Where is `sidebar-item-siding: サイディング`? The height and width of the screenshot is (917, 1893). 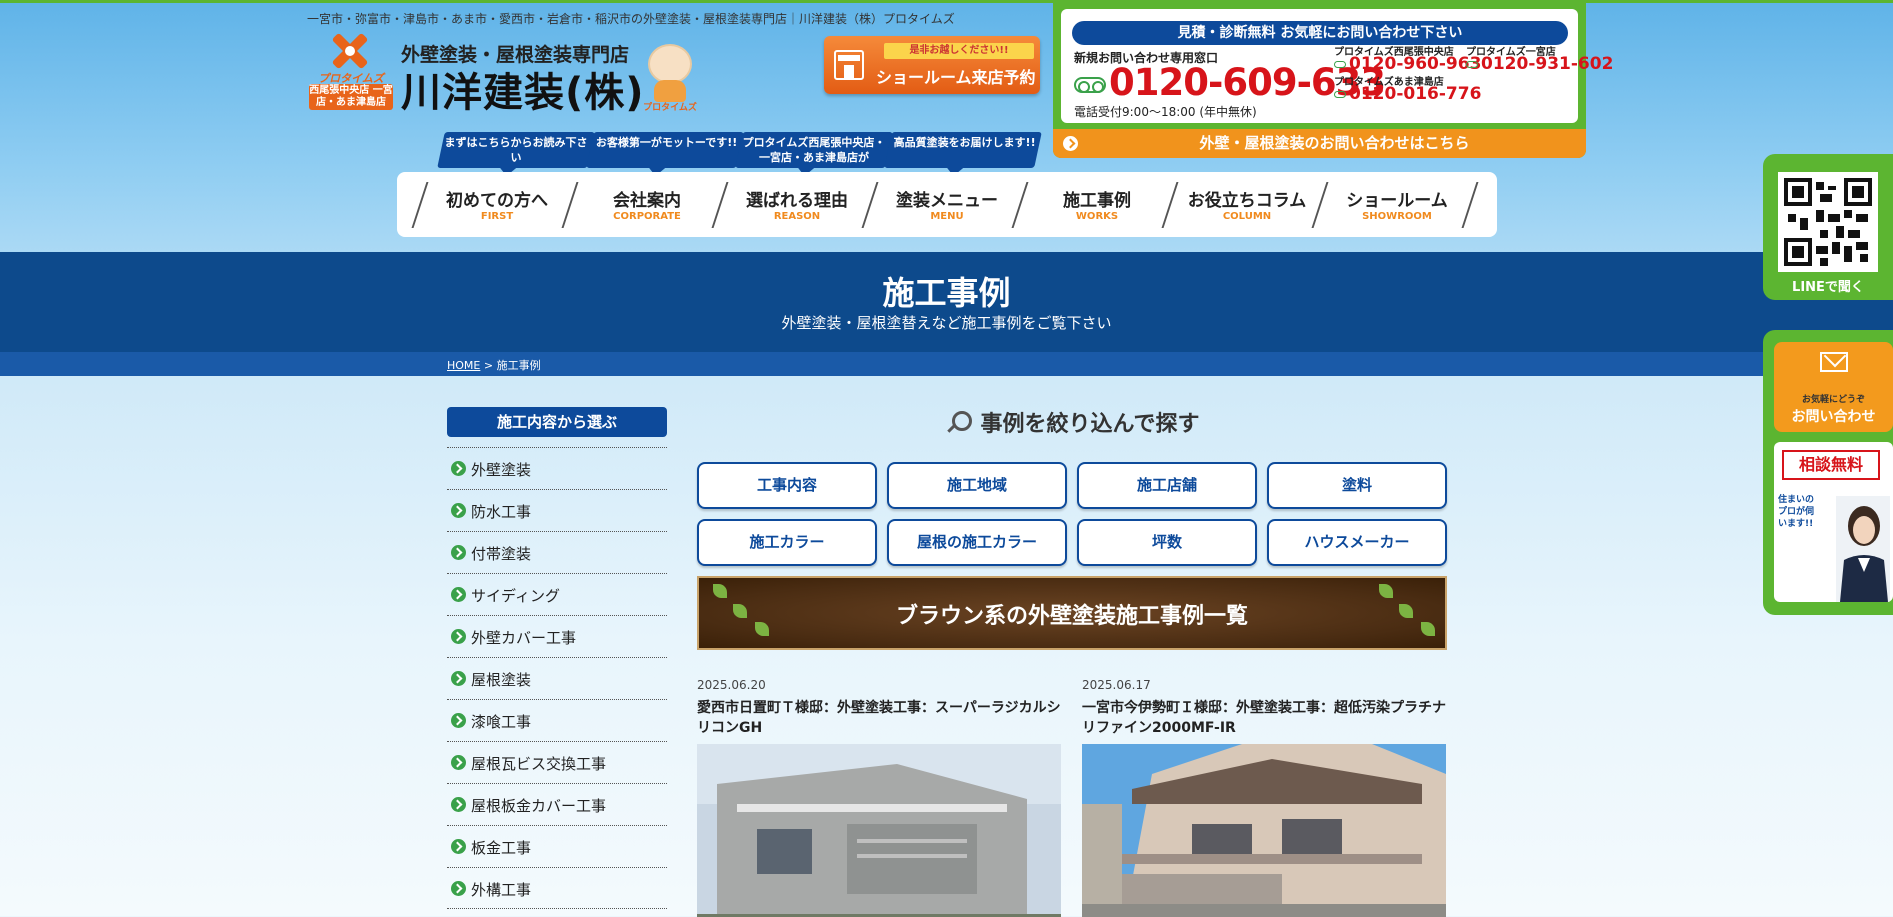
sidebar-item-siding: サイディング is located at coordinates (557, 594).